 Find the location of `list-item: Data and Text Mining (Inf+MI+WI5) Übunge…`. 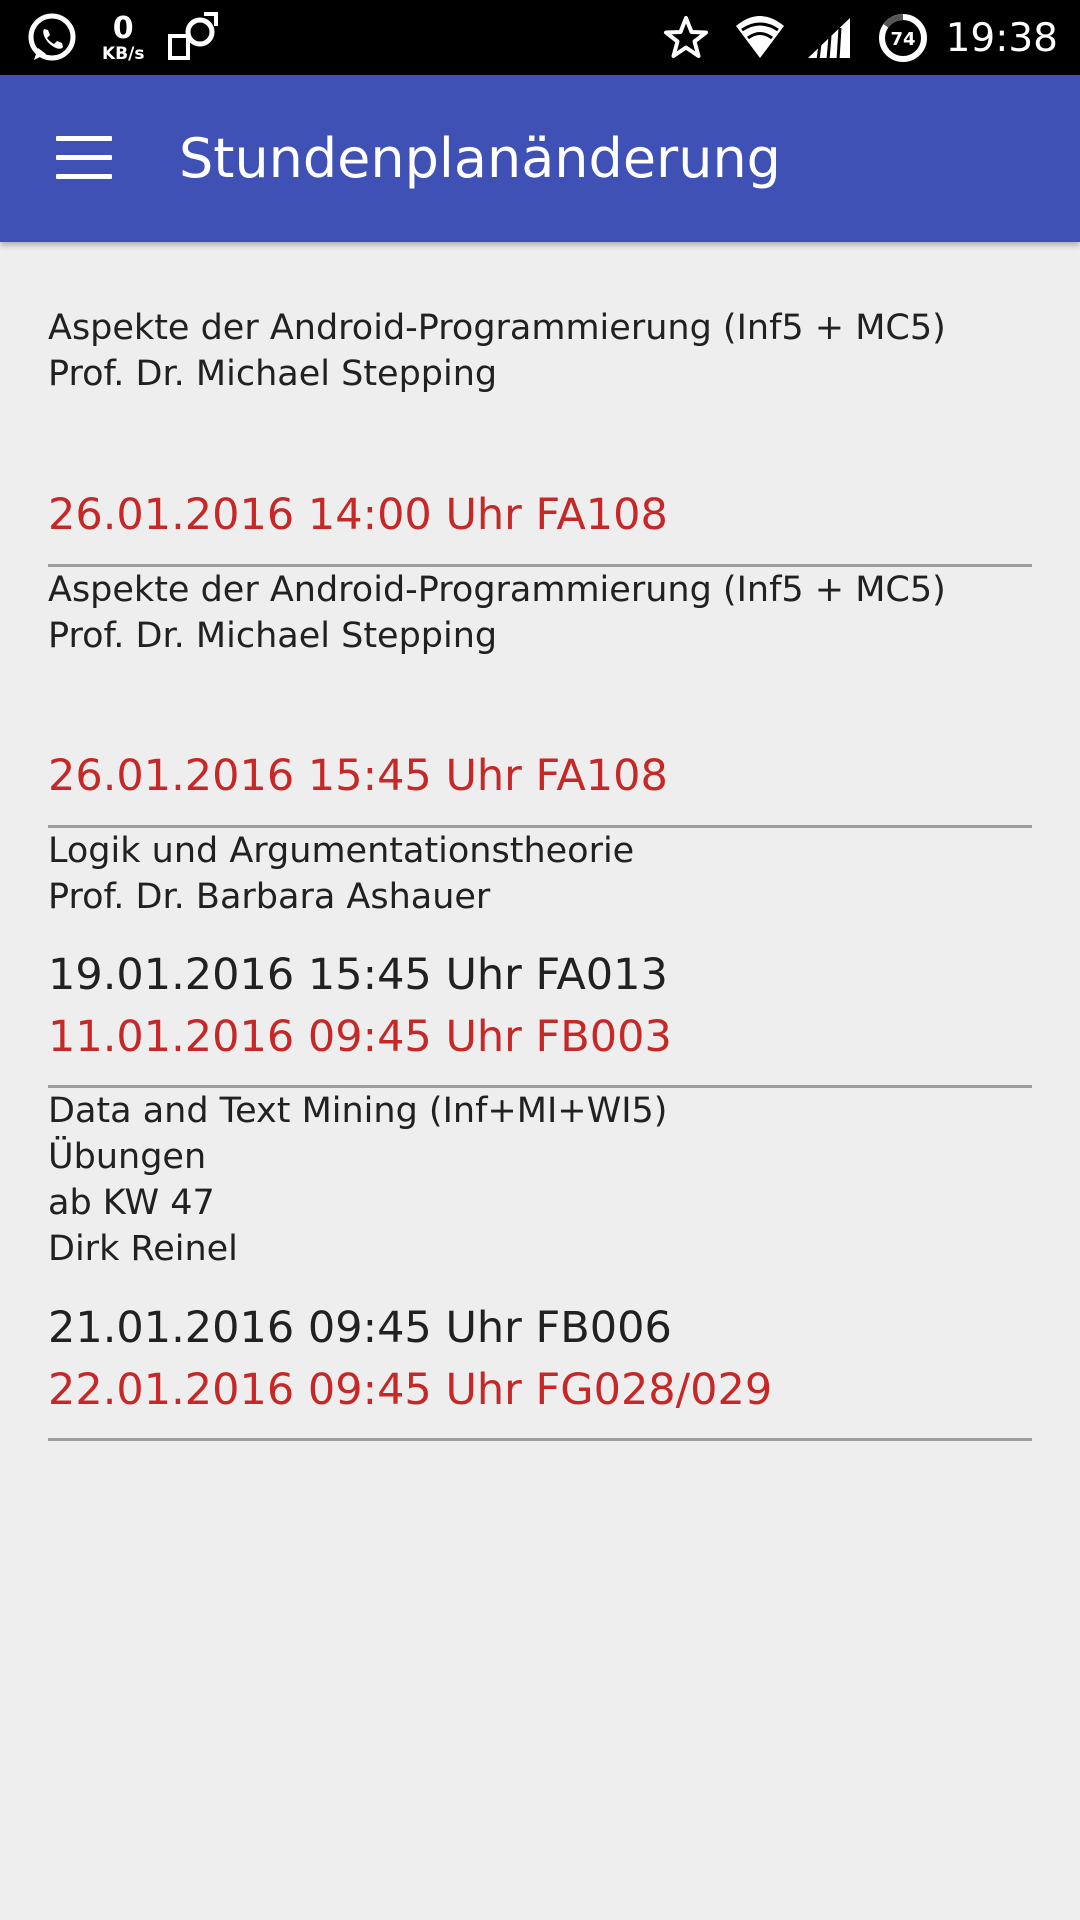

list-item: Data and Text Mining (Inf+MI+WI5) Übunge… is located at coordinates (540, 1180).